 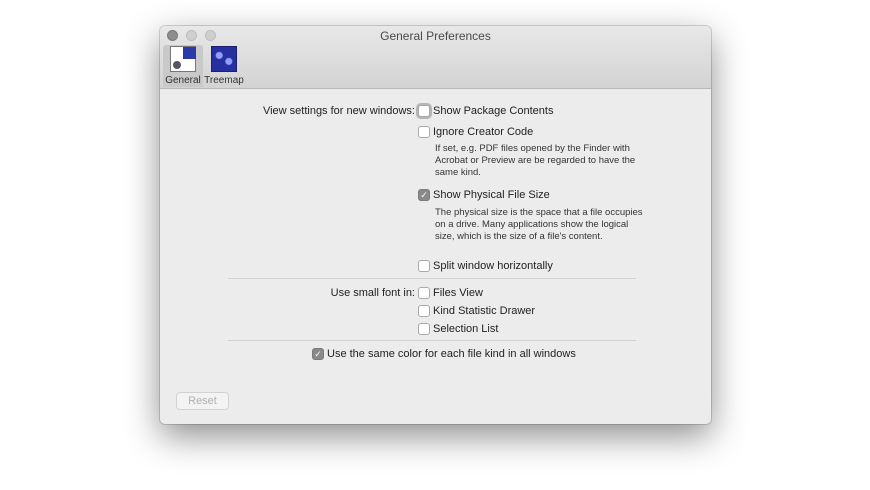 What do you see at coordinates (466, 329) in the screenshot?
I see `checkbox-label: Selection List` at bounding box center [466, 329].